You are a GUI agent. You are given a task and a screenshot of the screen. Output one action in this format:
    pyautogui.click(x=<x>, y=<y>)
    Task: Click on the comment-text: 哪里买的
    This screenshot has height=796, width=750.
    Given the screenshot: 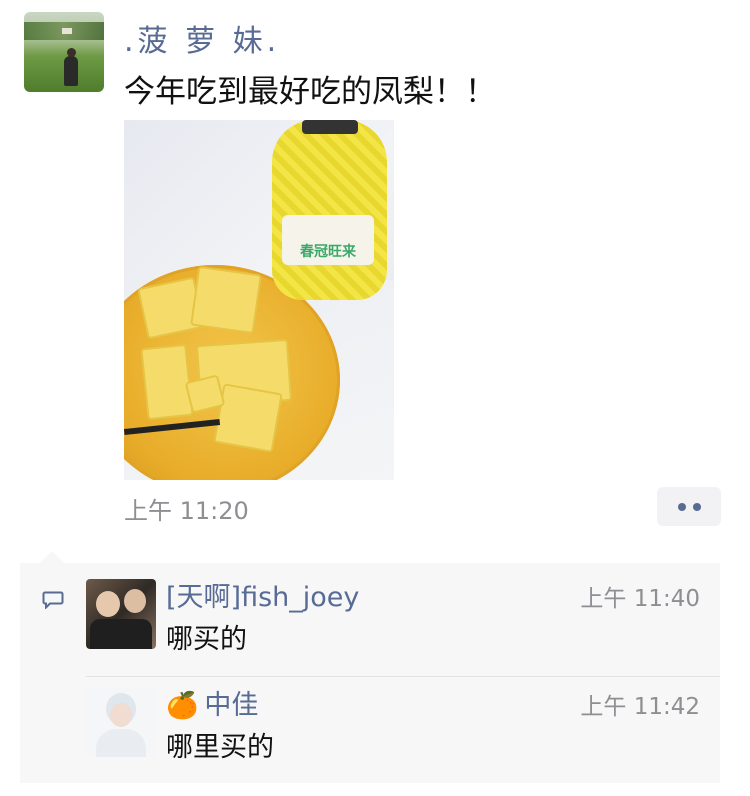 What is the action you would take?
    pyautogui.click(x=220, y=747)
    